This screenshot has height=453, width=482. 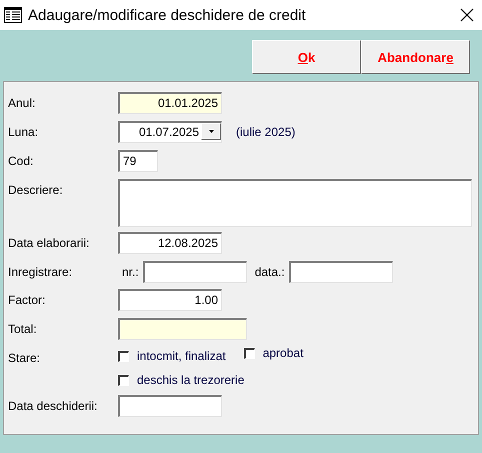 What do you see at coordinates (36, 189) in the screenshot?
I see `field-label: Descriere:` at bounding box center [36, 189].